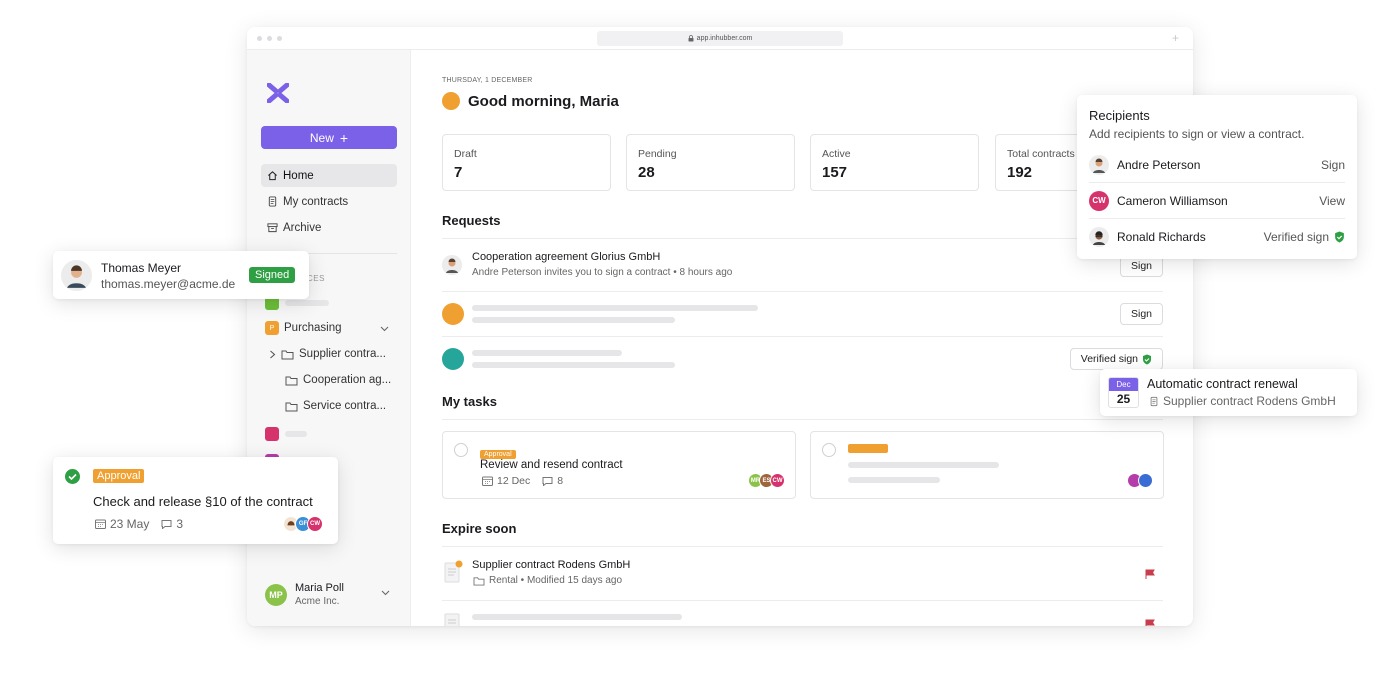 The image size is (1395, 686). What do you see at coordinates (458, 172) in the screenshot?
I see `stat-value: 7` at bounding box center [458, 172].